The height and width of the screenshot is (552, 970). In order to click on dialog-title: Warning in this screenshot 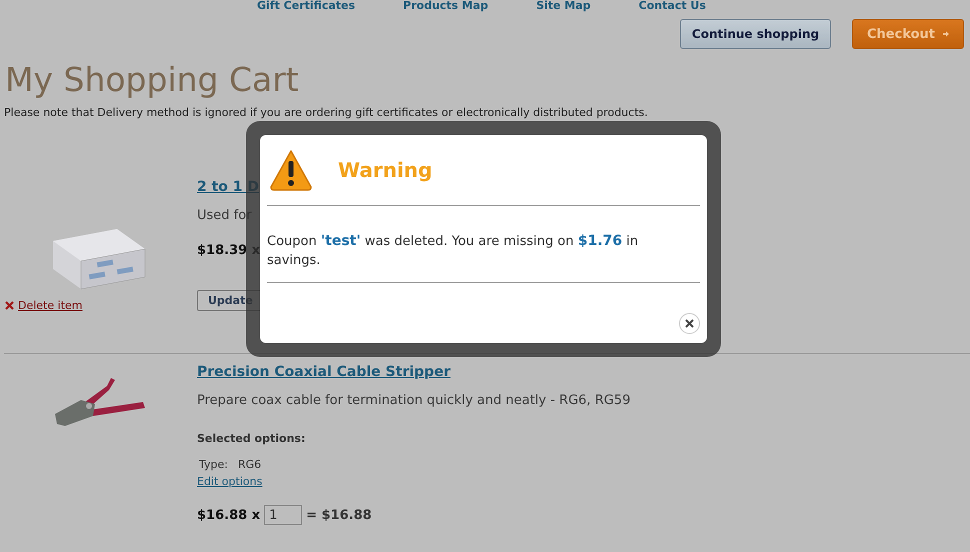, I will do `click(385, 170)`.